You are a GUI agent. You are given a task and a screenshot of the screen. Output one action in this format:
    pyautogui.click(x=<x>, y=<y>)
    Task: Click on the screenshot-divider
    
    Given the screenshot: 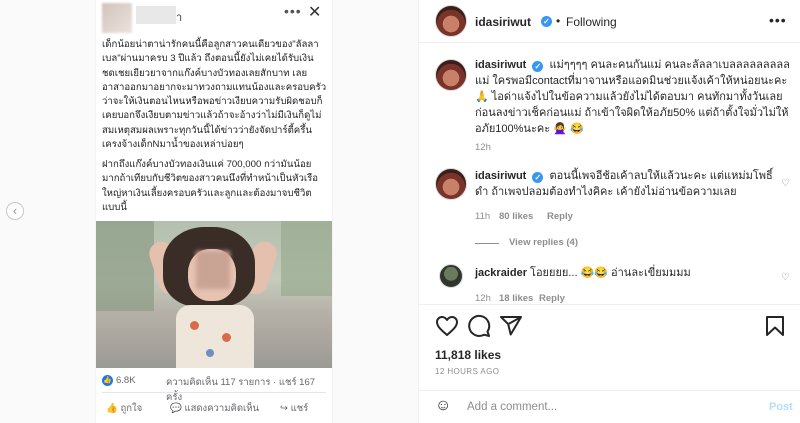 What is the action you would take?
    pyautogui.click(x=214, y=392)
    